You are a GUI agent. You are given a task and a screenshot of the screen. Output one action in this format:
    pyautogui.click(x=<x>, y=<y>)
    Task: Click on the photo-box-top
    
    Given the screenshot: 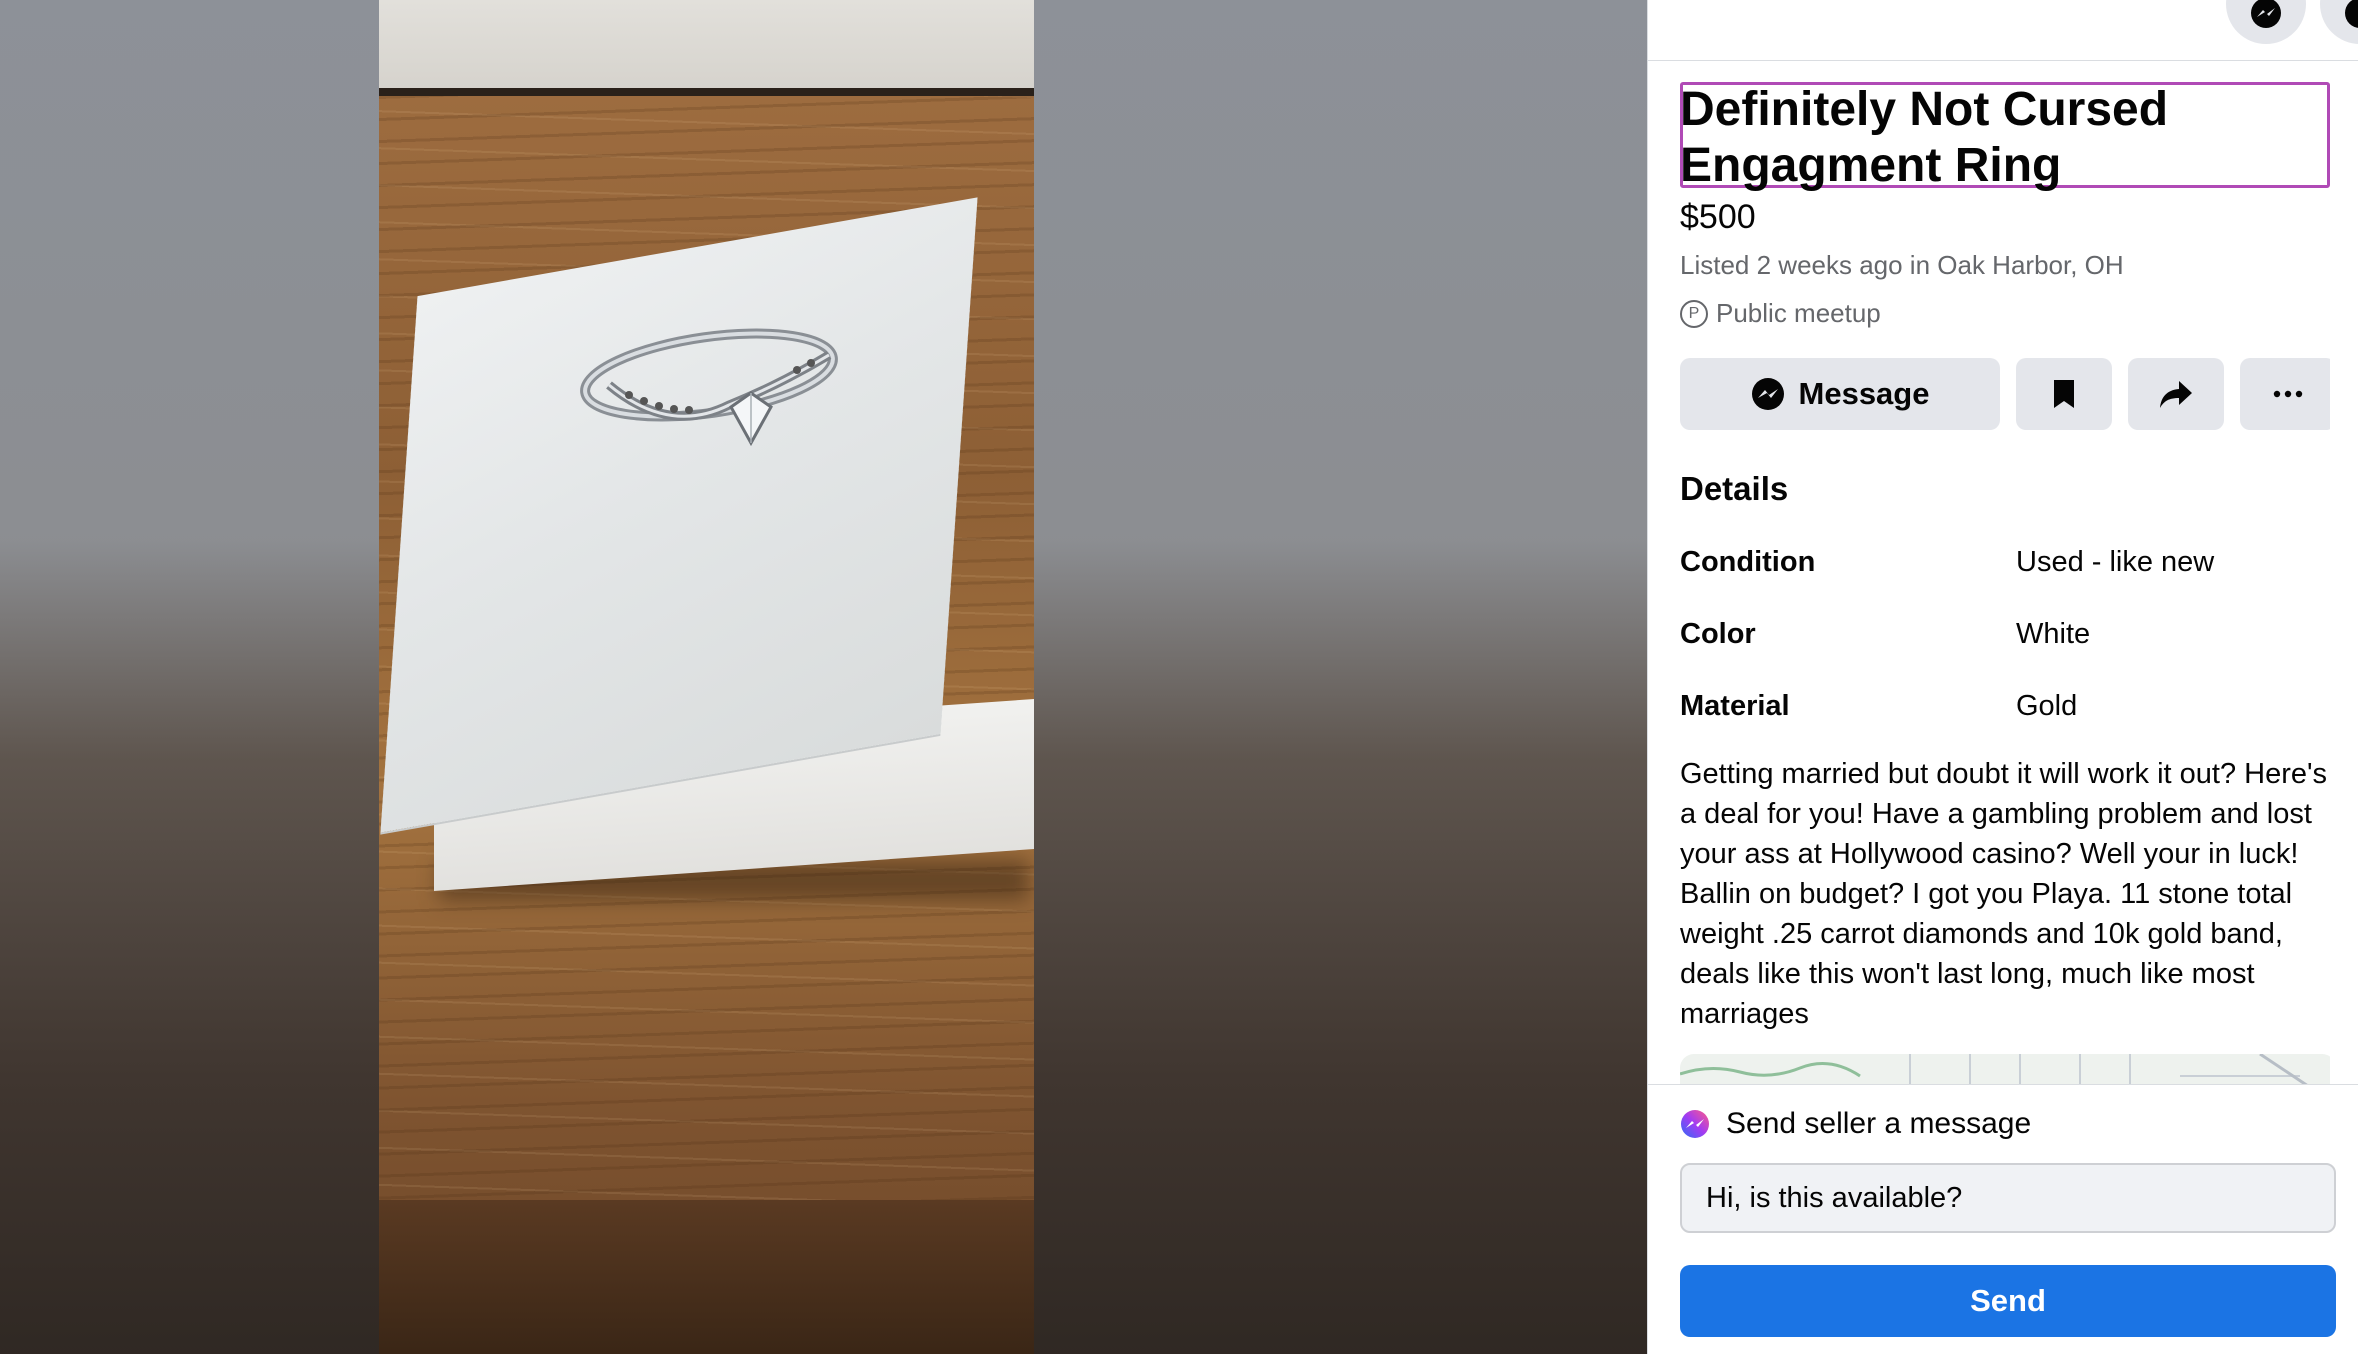 What is the action you would take?
    pyautogui.click(x=679, y=515)
    